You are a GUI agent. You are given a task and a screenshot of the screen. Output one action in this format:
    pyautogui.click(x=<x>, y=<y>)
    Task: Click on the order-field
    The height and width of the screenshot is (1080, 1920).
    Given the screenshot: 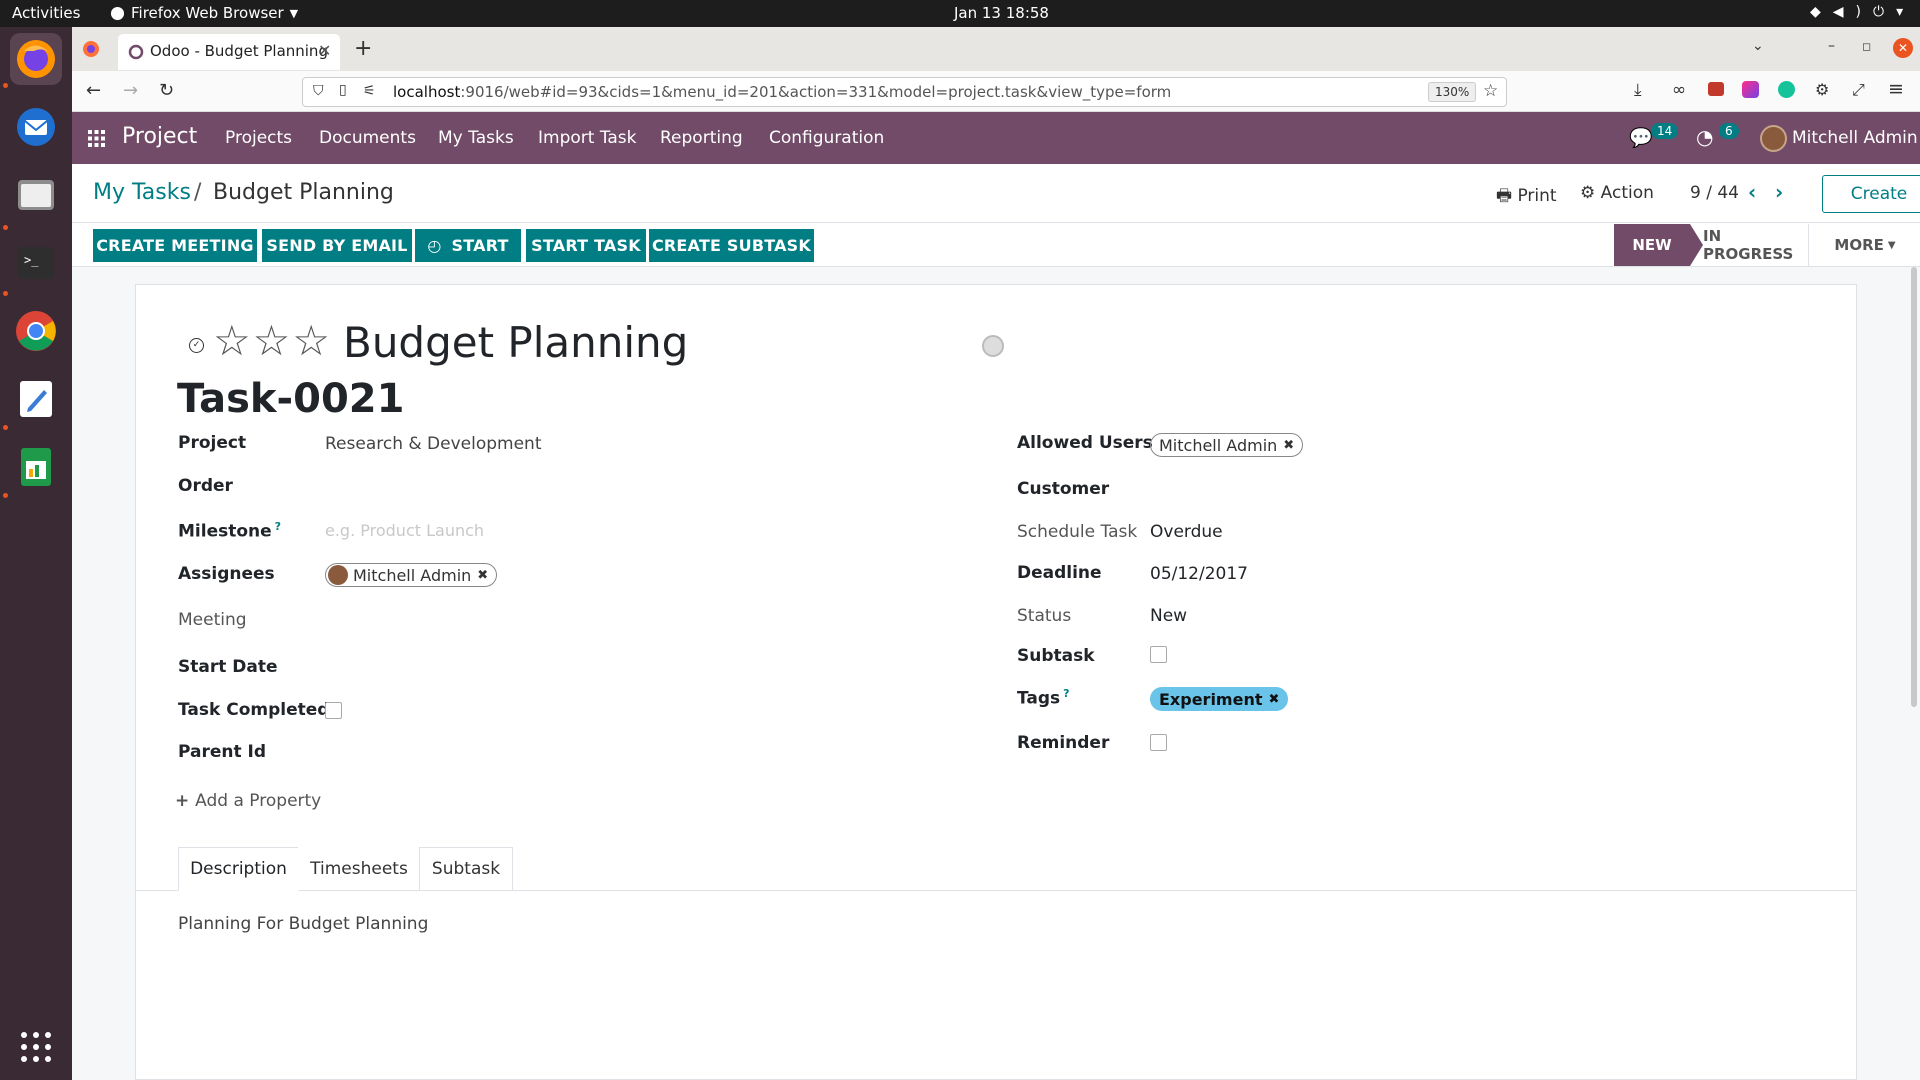 What is the action you would take?
    pyautogui.click(x=645, y=488)
    